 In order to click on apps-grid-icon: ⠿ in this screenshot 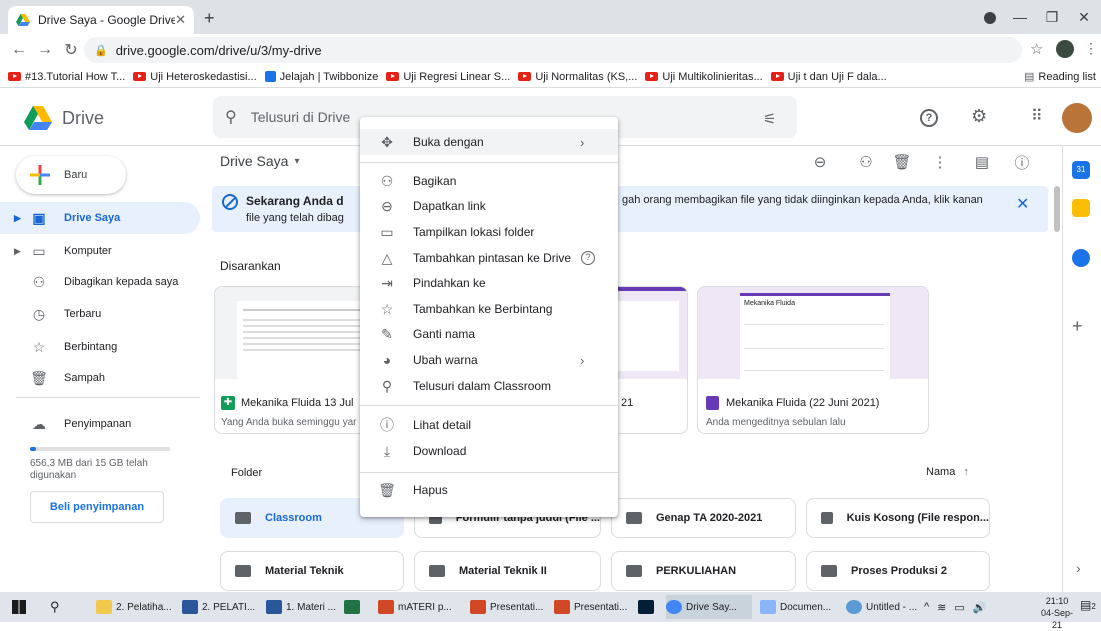, I will do `click(1037, 116)`.